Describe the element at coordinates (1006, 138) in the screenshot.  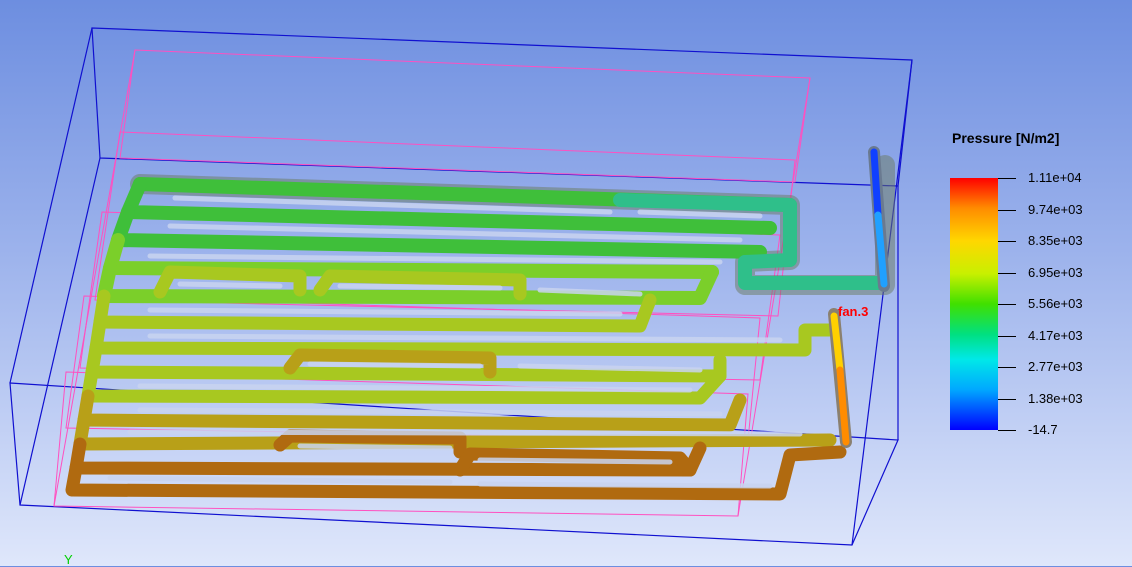
I see `legend-title: Pressure [N/m2]` at that location.